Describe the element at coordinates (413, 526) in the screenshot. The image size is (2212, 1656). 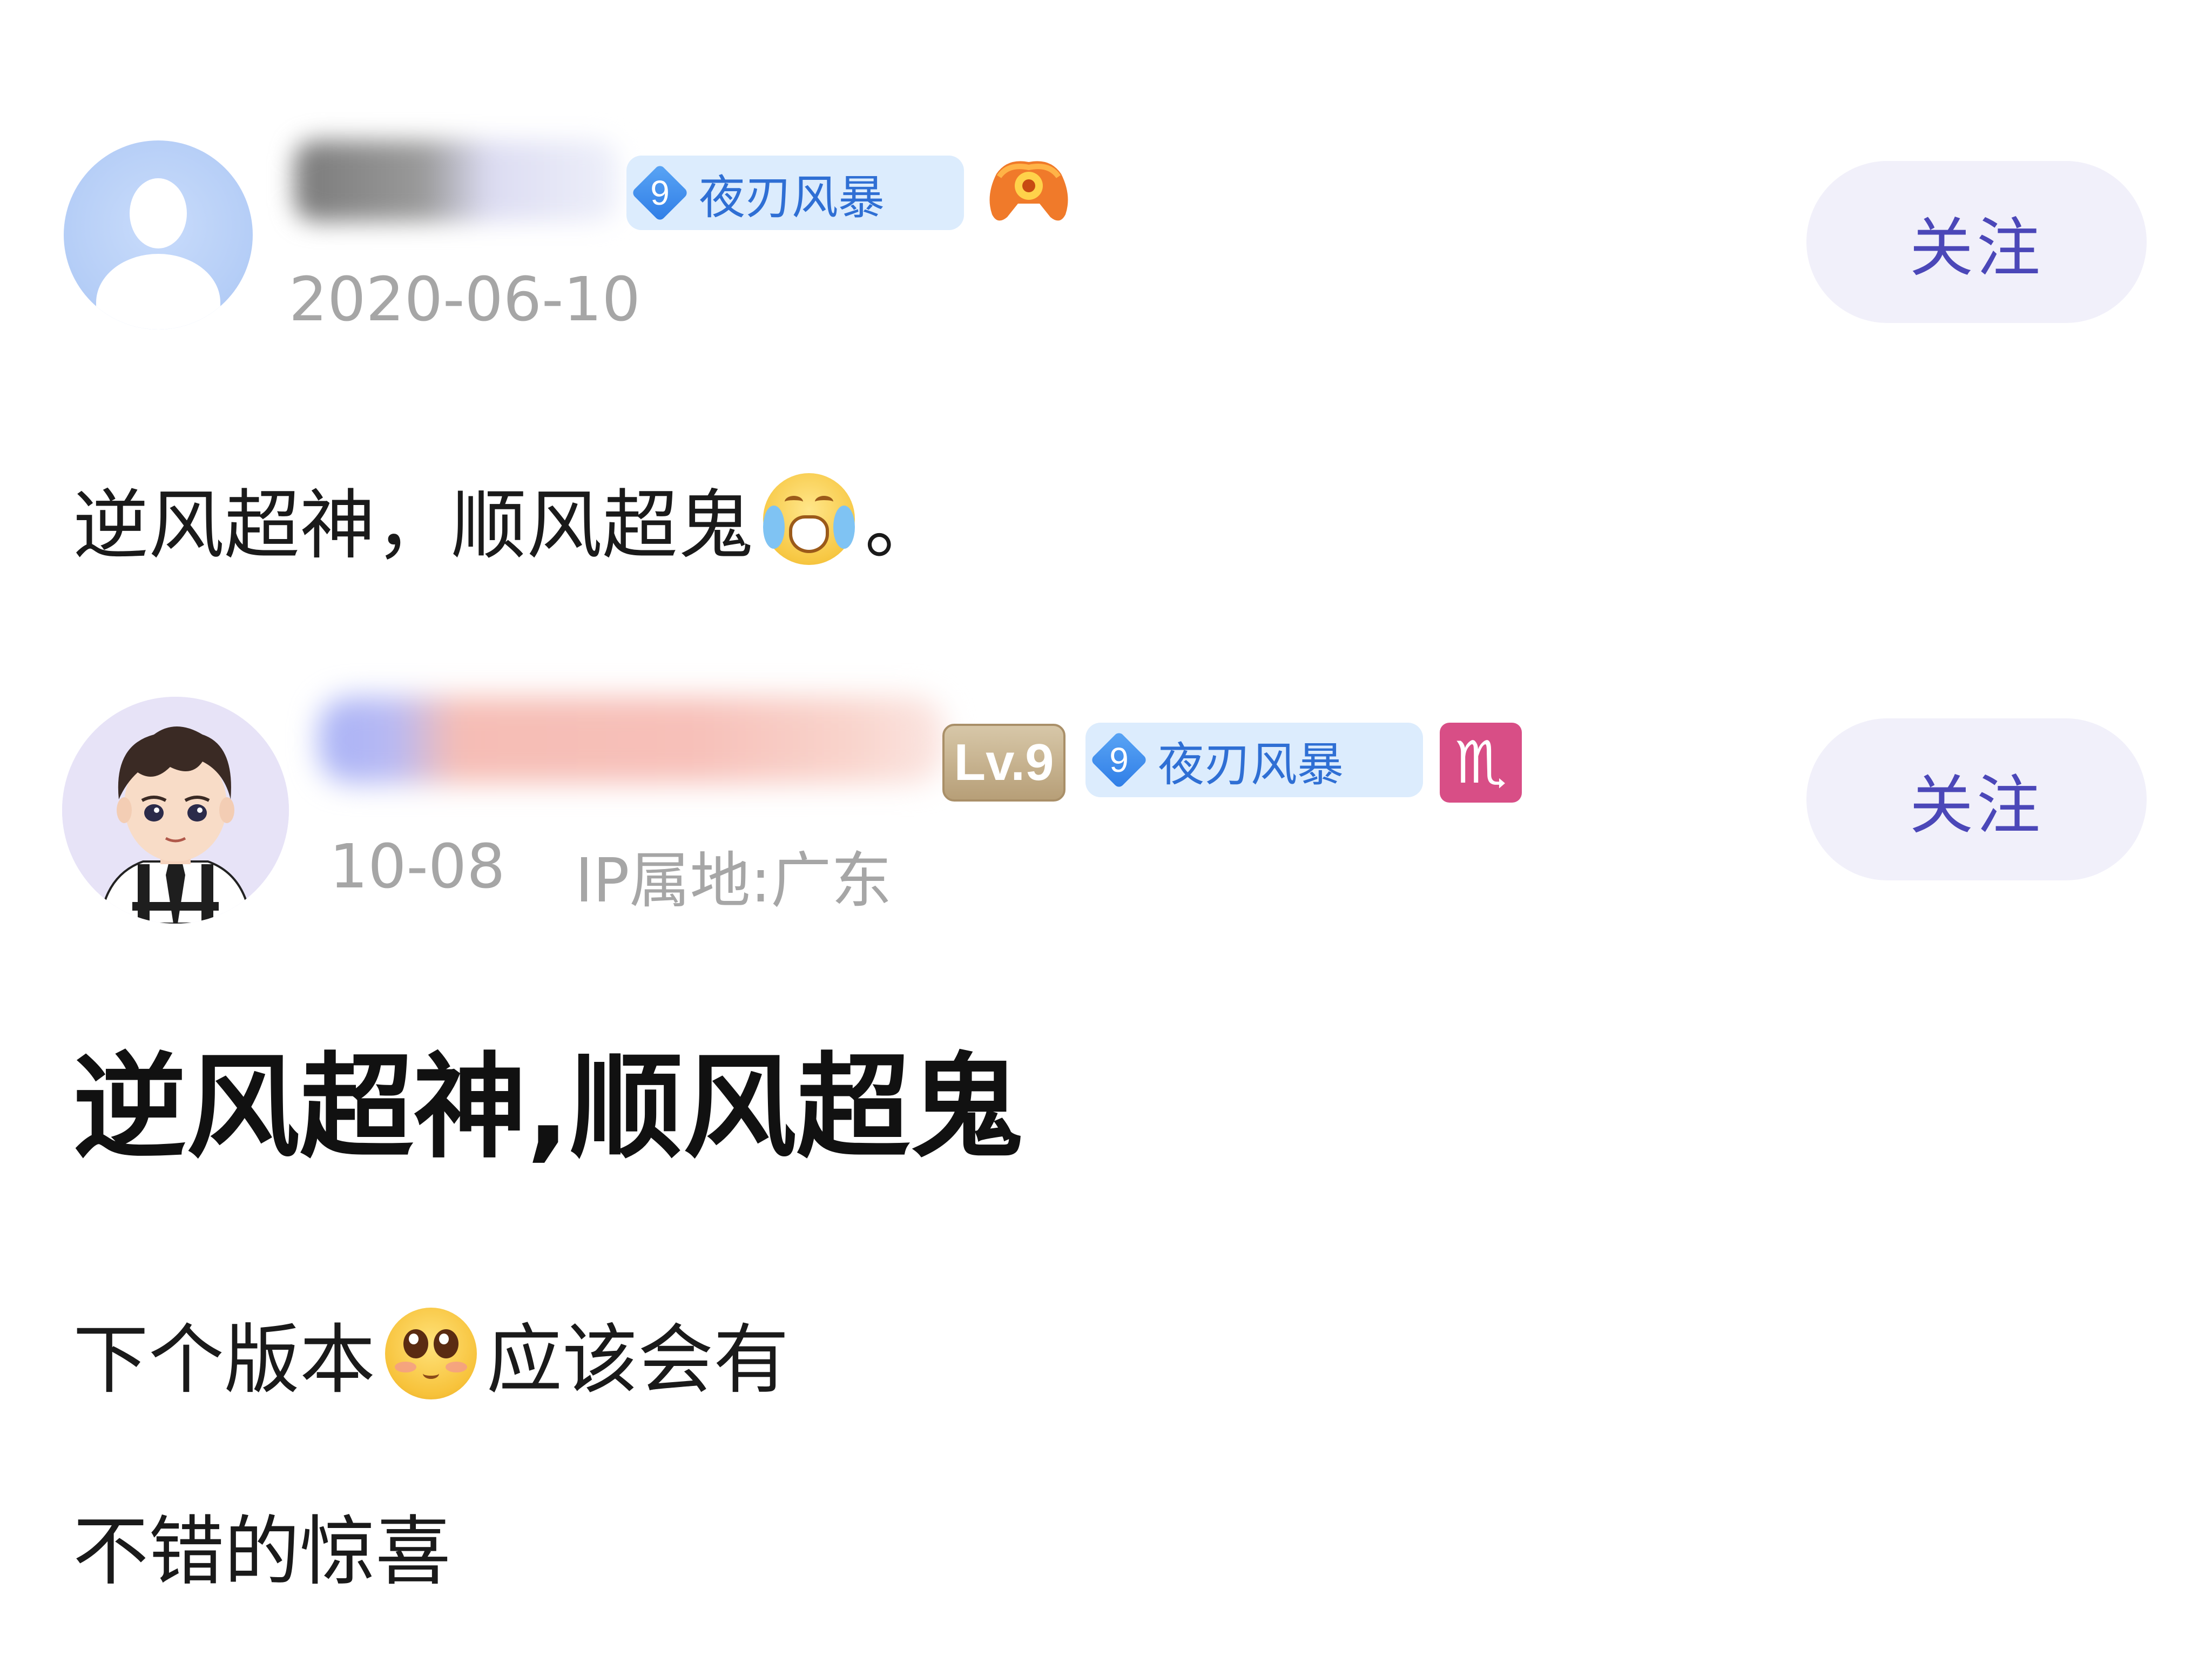
I see `comment-text-part1: 逆风超神，顺风超鬼` at that location.